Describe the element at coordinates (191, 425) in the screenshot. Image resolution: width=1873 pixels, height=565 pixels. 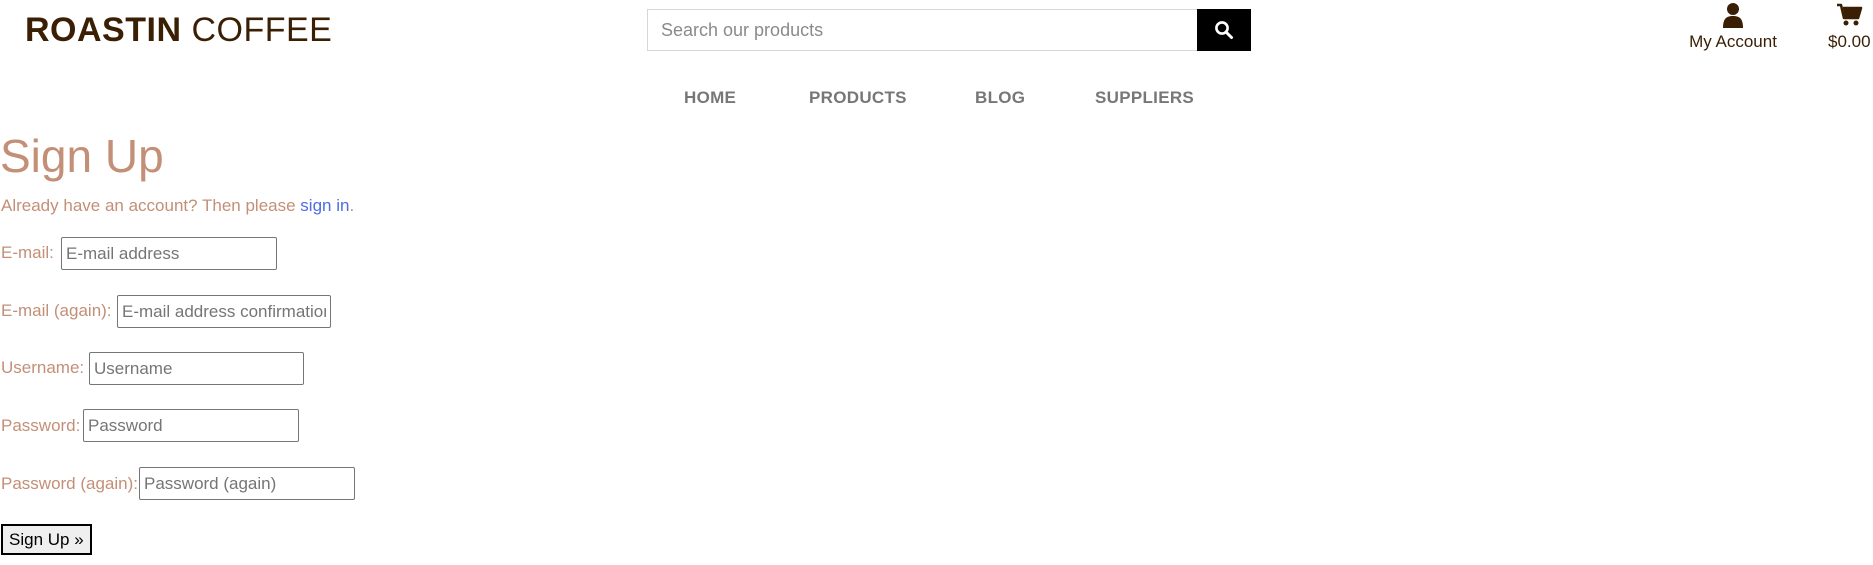
I see `password-field` at that location.